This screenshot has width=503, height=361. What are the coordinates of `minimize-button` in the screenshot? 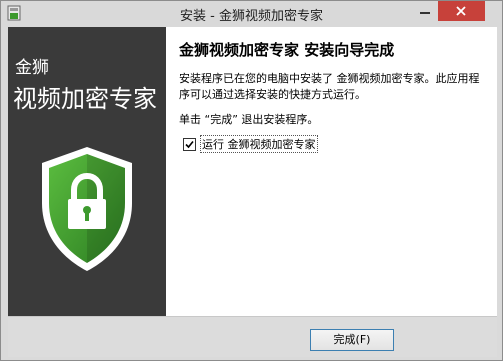 It's located at (425, 11).